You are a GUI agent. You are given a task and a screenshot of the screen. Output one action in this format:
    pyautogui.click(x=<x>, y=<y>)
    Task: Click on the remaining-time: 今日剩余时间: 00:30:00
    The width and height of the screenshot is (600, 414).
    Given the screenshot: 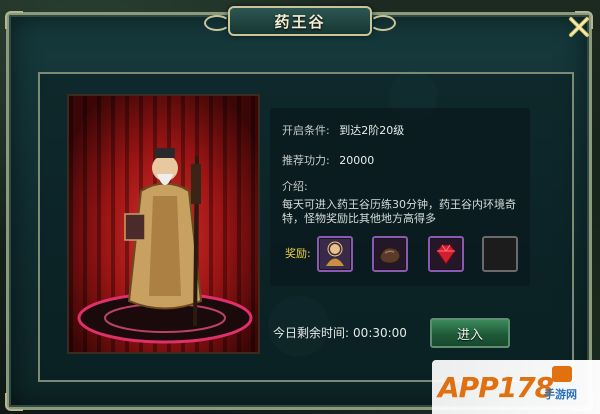 What is the action you would take?
    pyautogui.click(x=340, y=332)
    